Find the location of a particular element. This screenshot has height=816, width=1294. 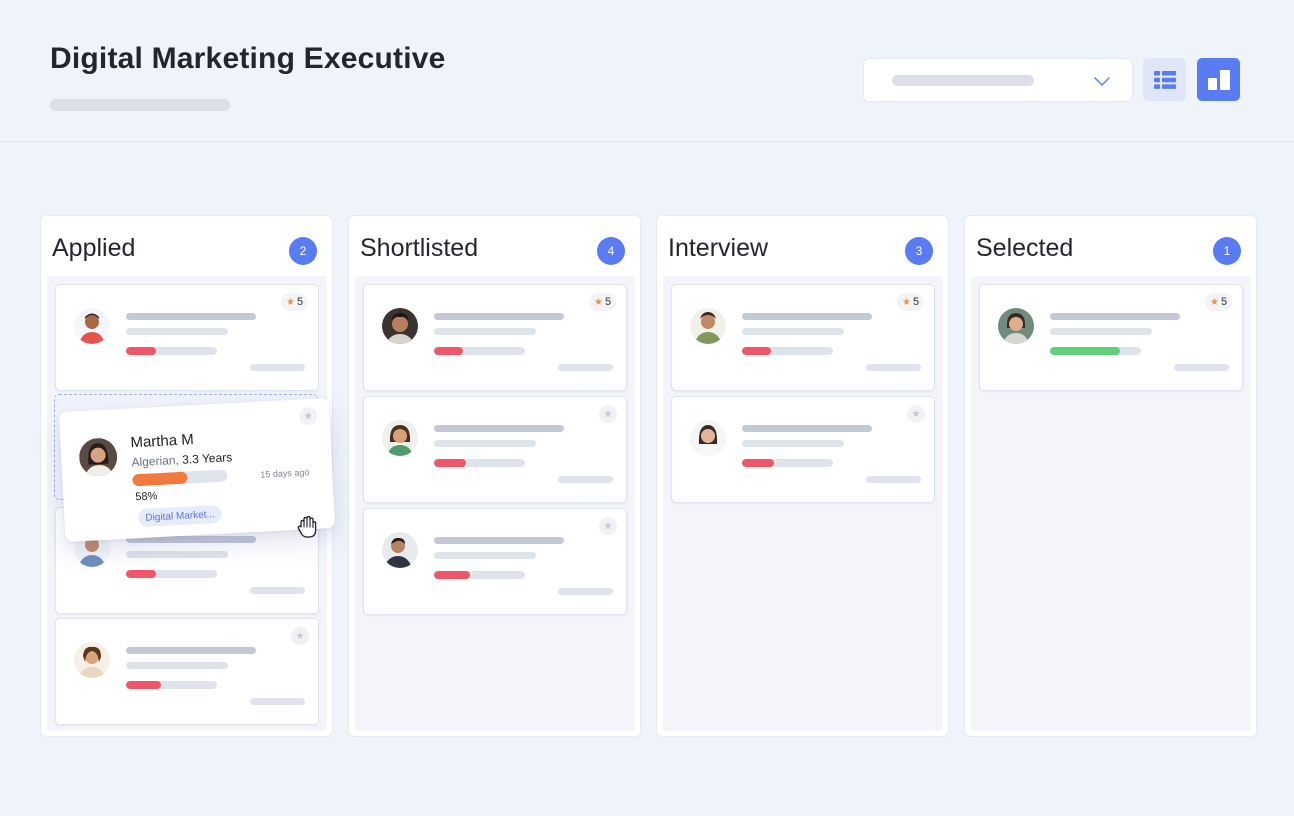

grid-view-button is located at coordinates (1164, 79).